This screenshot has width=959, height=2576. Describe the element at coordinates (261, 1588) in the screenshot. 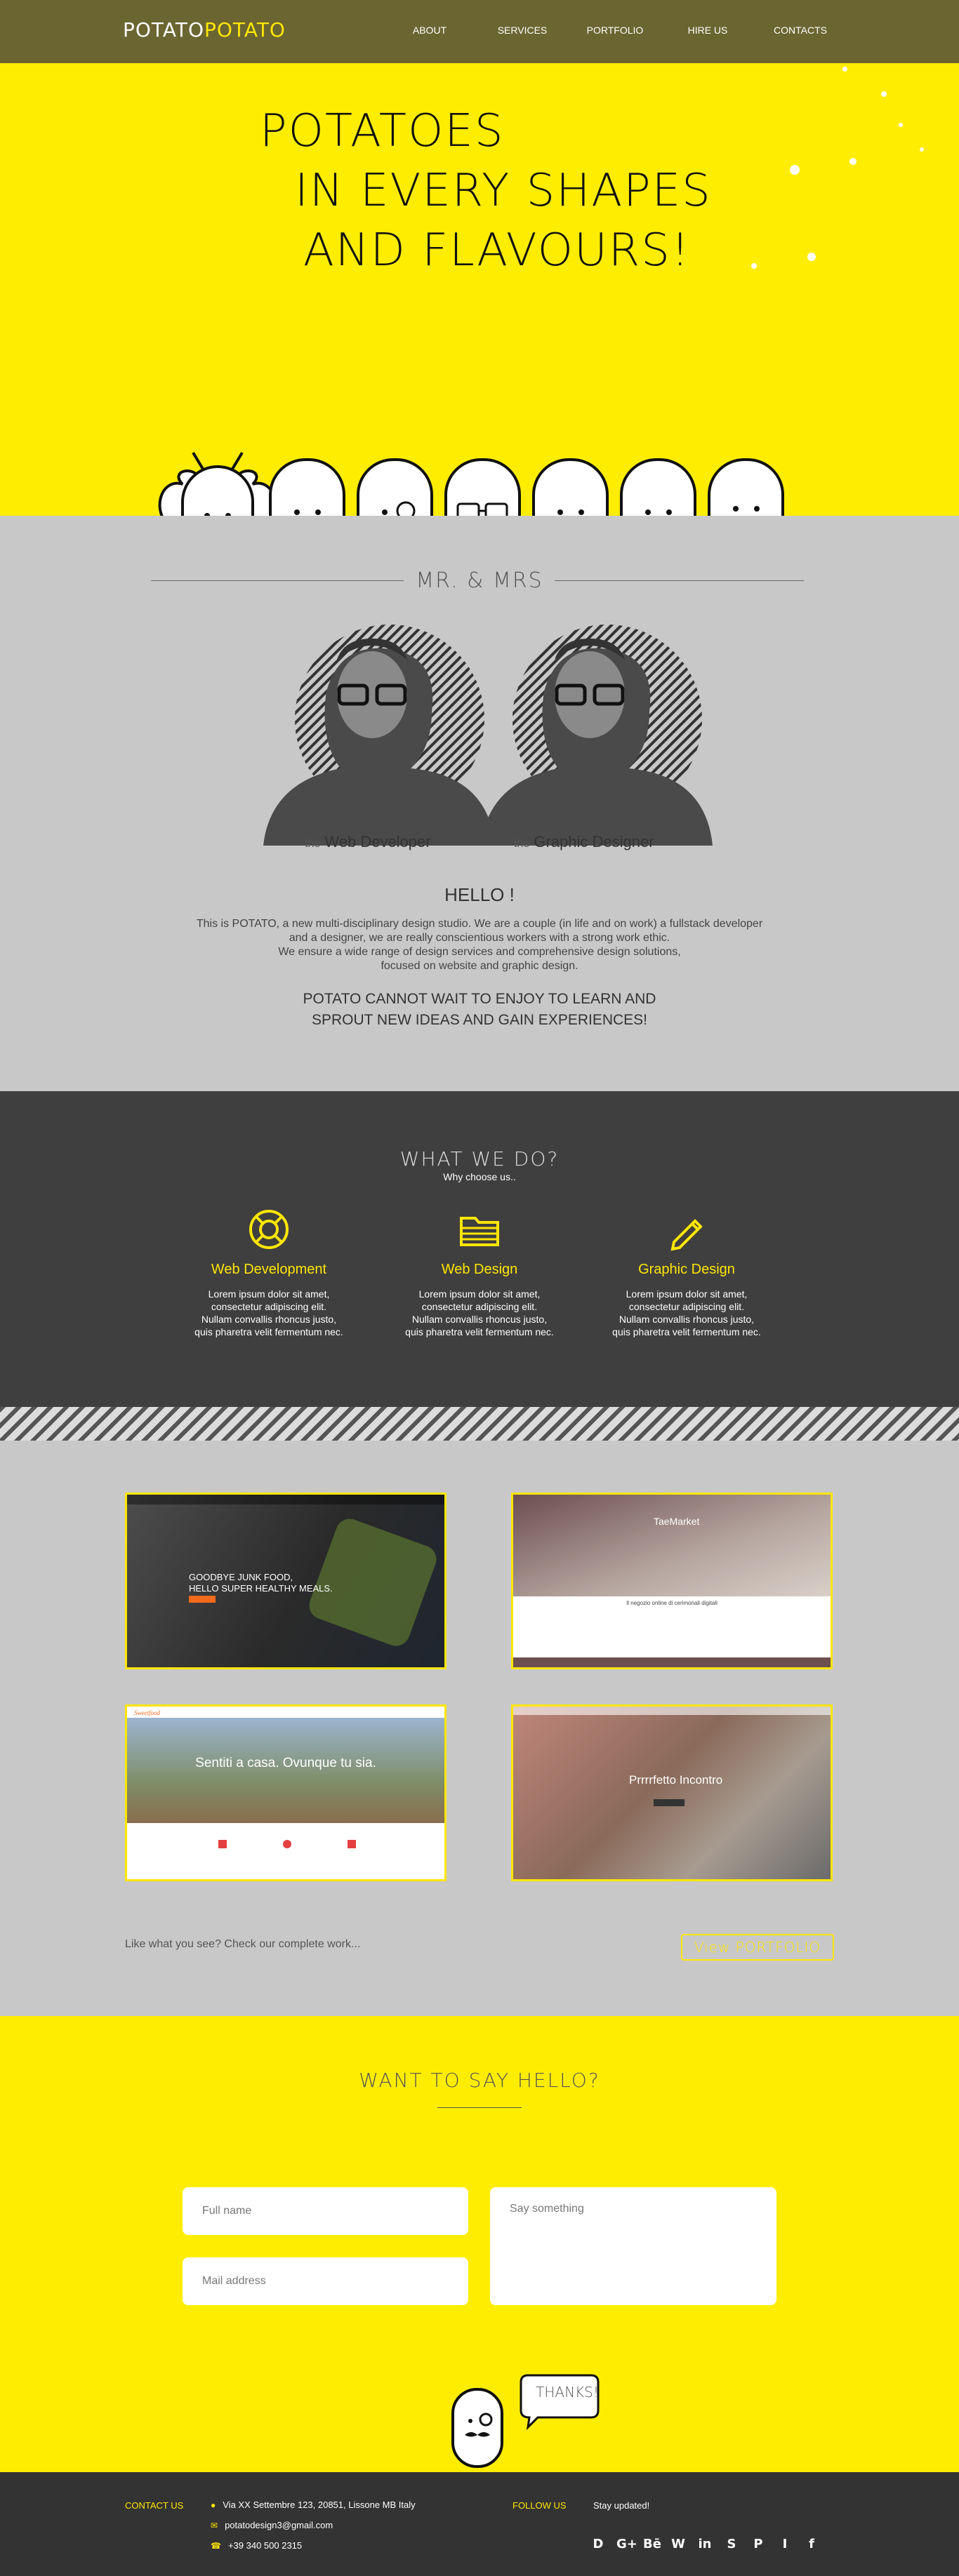

I see `card-headline: HELLO SUPER HEALTHY MEALS.` at that location.